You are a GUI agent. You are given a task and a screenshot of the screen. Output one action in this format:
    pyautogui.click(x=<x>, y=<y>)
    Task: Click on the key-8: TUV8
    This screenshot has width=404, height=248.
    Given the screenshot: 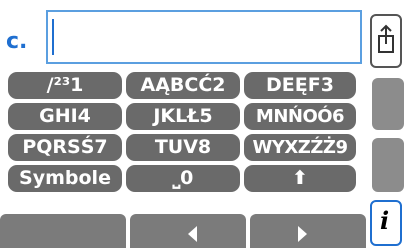 What is the action you would take?
    pyautogui.click(x=183, y=147)
    